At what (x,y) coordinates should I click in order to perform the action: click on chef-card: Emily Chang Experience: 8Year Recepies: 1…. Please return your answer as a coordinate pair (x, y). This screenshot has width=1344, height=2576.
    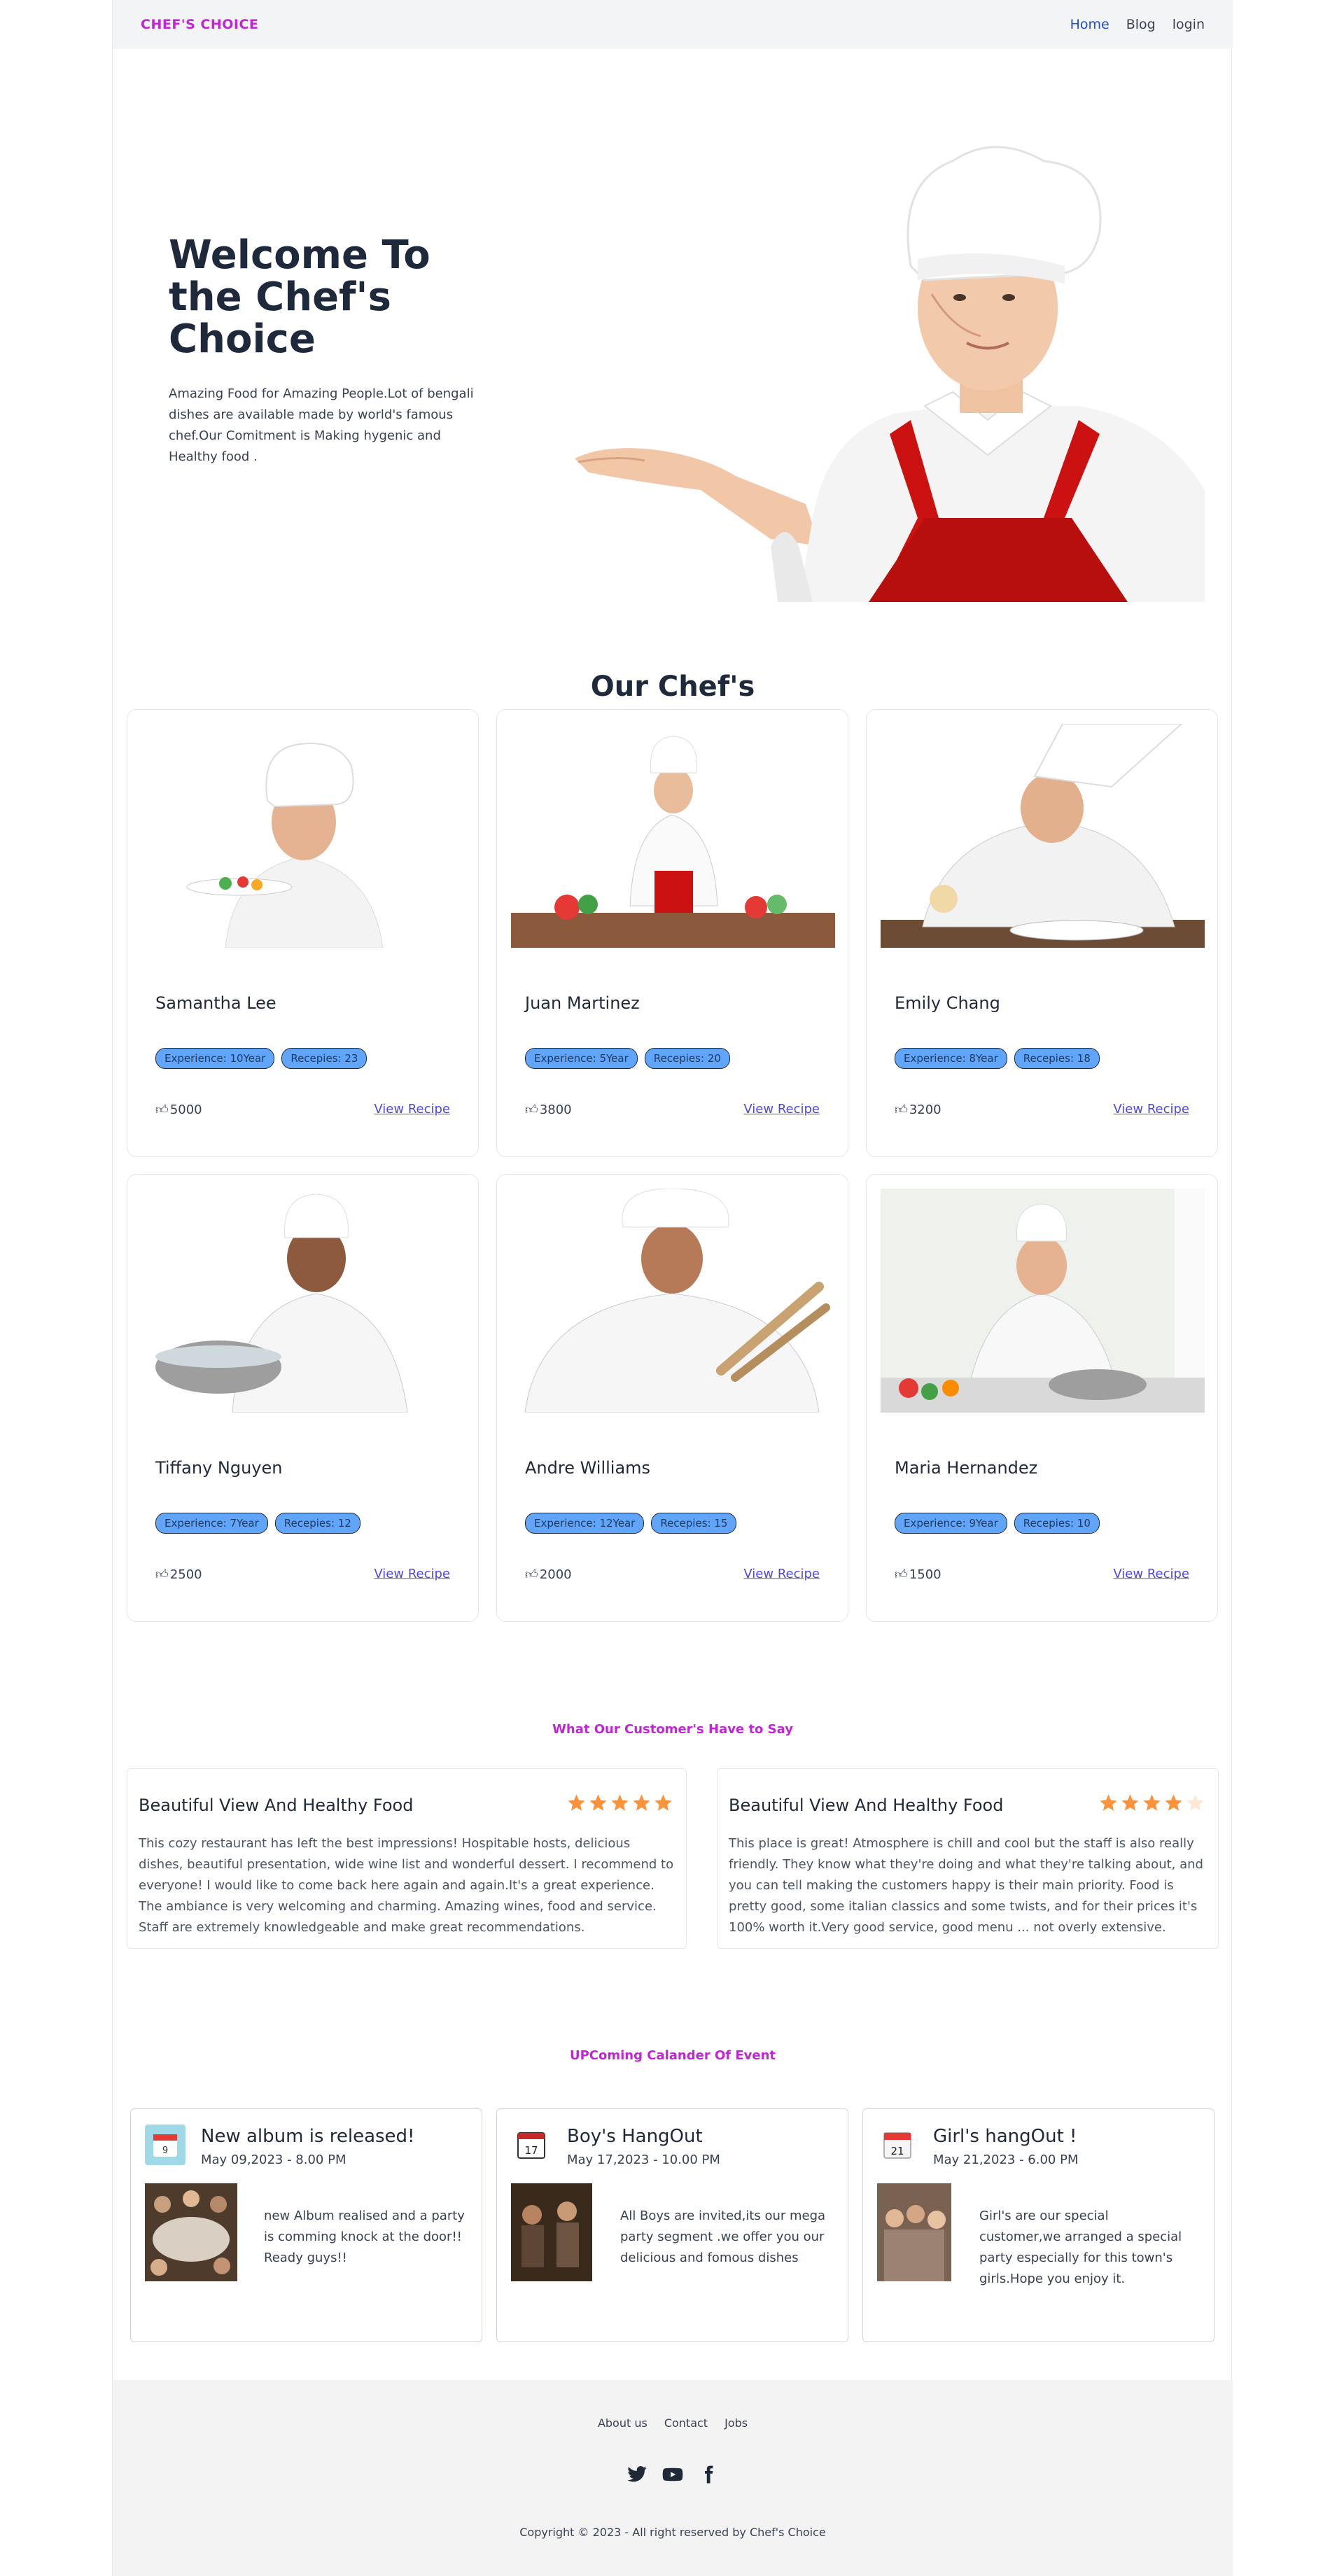
    Looking at the image, I should click on (1042, 933).